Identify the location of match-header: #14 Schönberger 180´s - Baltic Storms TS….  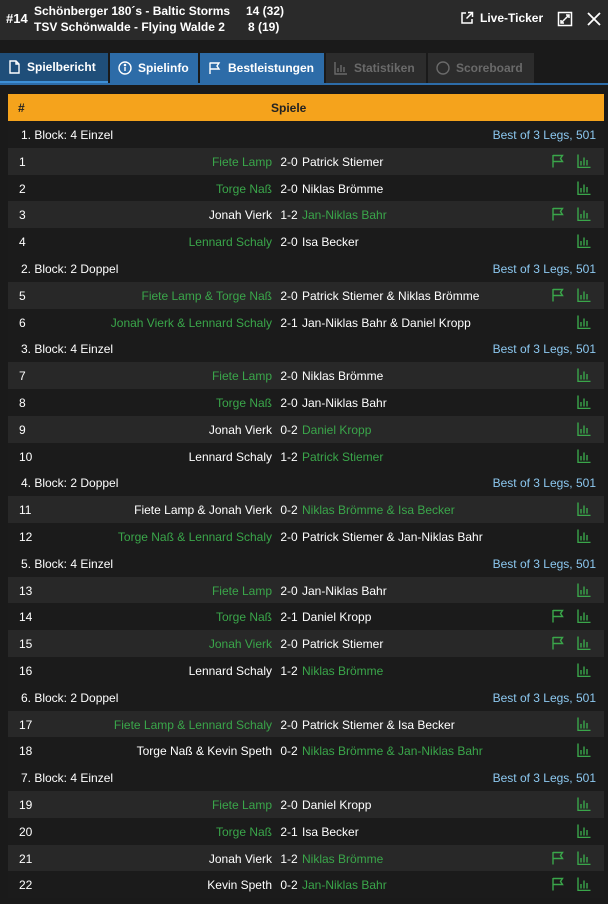
(304, 20).